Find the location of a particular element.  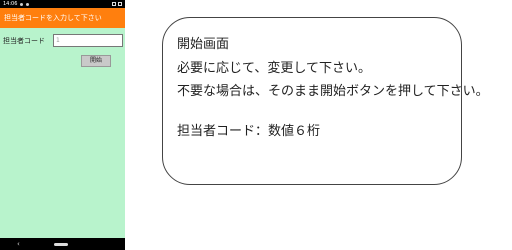

start-button: 開始 is located at coordinates (96, 61).